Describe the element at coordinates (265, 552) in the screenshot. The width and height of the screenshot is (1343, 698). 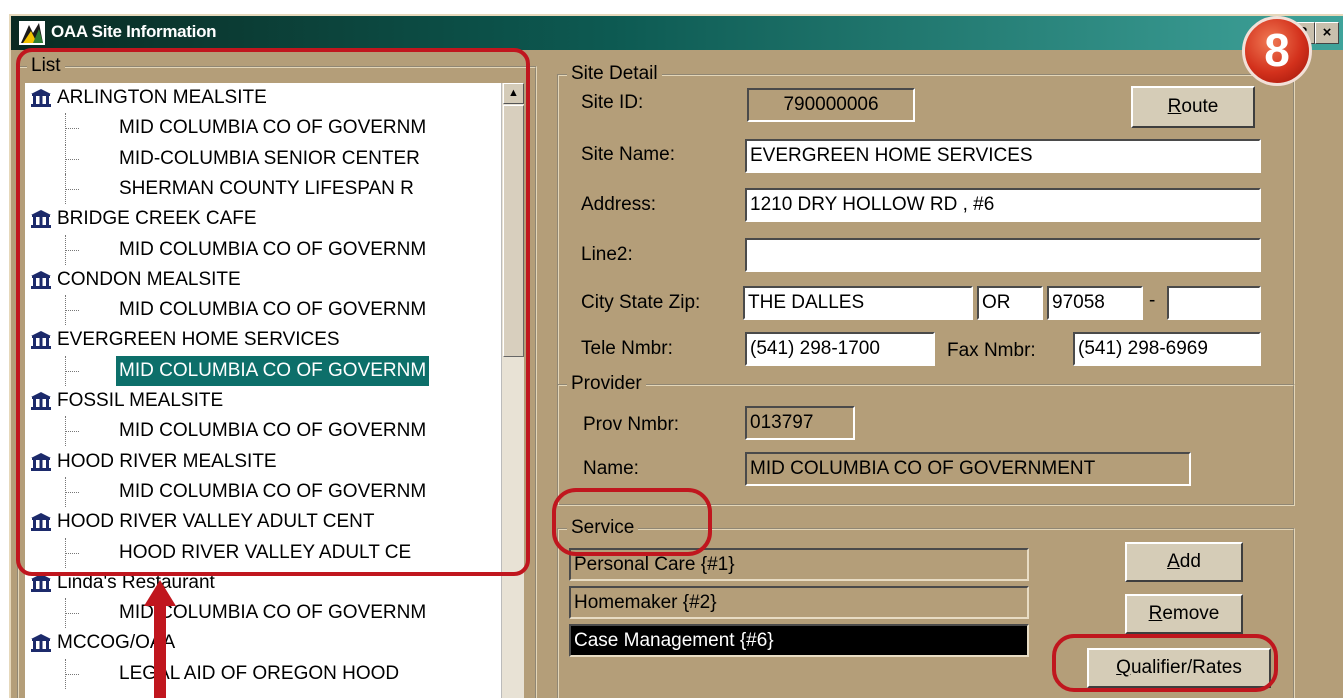
I see `tree-item-label: HOOD RIVER VALLEY ADULT CE` at that location.